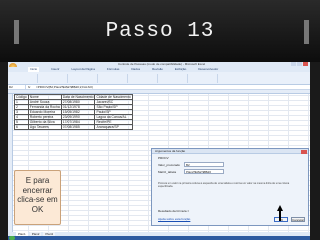 This screenshot has height=240, width=320. What do you see at coordinates (10, 163) in the screenshot?
I see `row-headers` at bounding box center [10, 163].